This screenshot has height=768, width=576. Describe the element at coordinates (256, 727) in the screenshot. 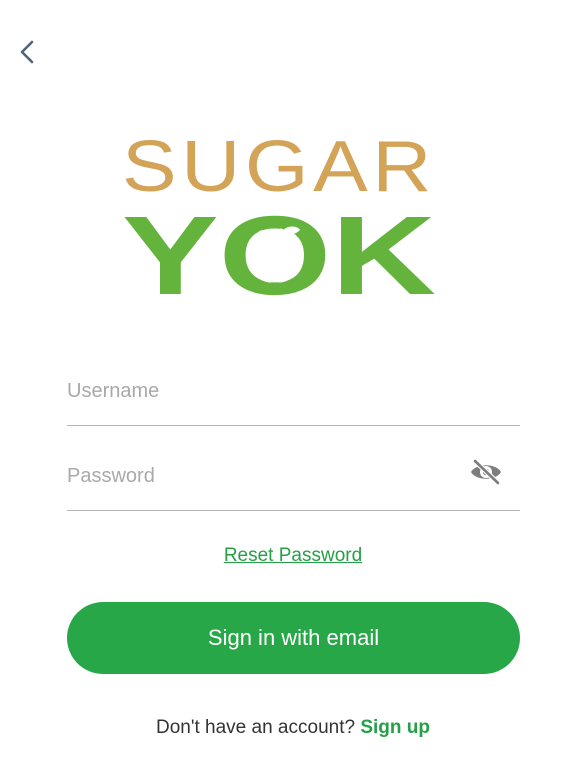

I see `signup-prompt-text: Don't have an account?` at that location.